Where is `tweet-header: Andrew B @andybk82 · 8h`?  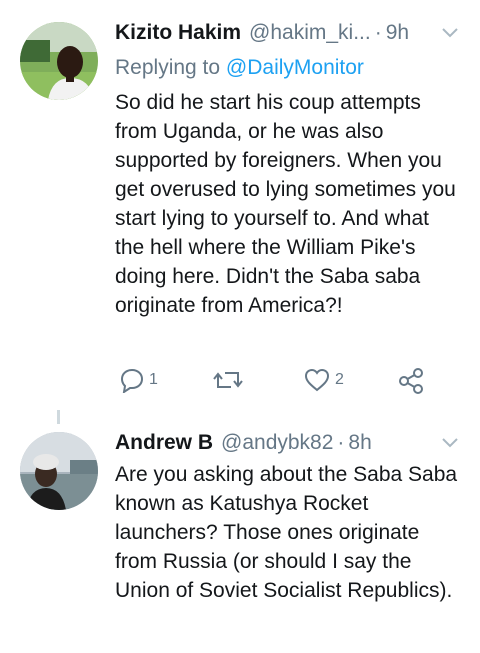
tweet-header: Andrew B @andybk82 · 8h is located at coordinates (287, 443).